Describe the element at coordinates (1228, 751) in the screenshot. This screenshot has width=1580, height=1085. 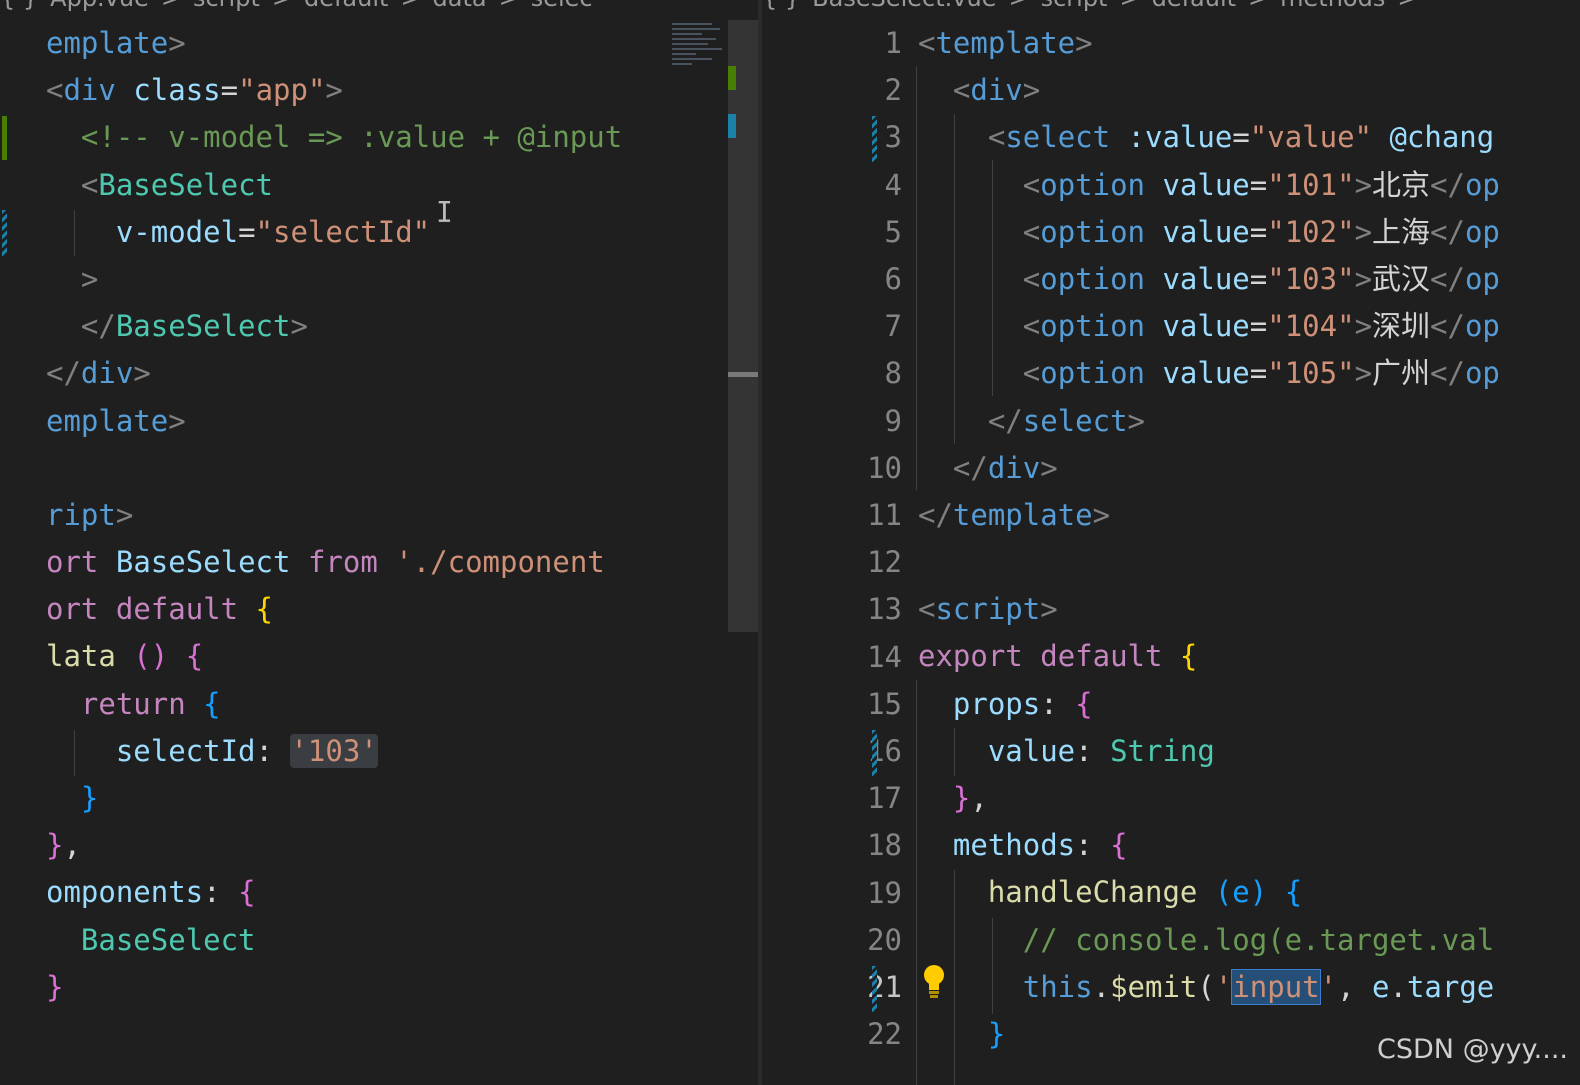
I see `code-line: value: String` at that location.